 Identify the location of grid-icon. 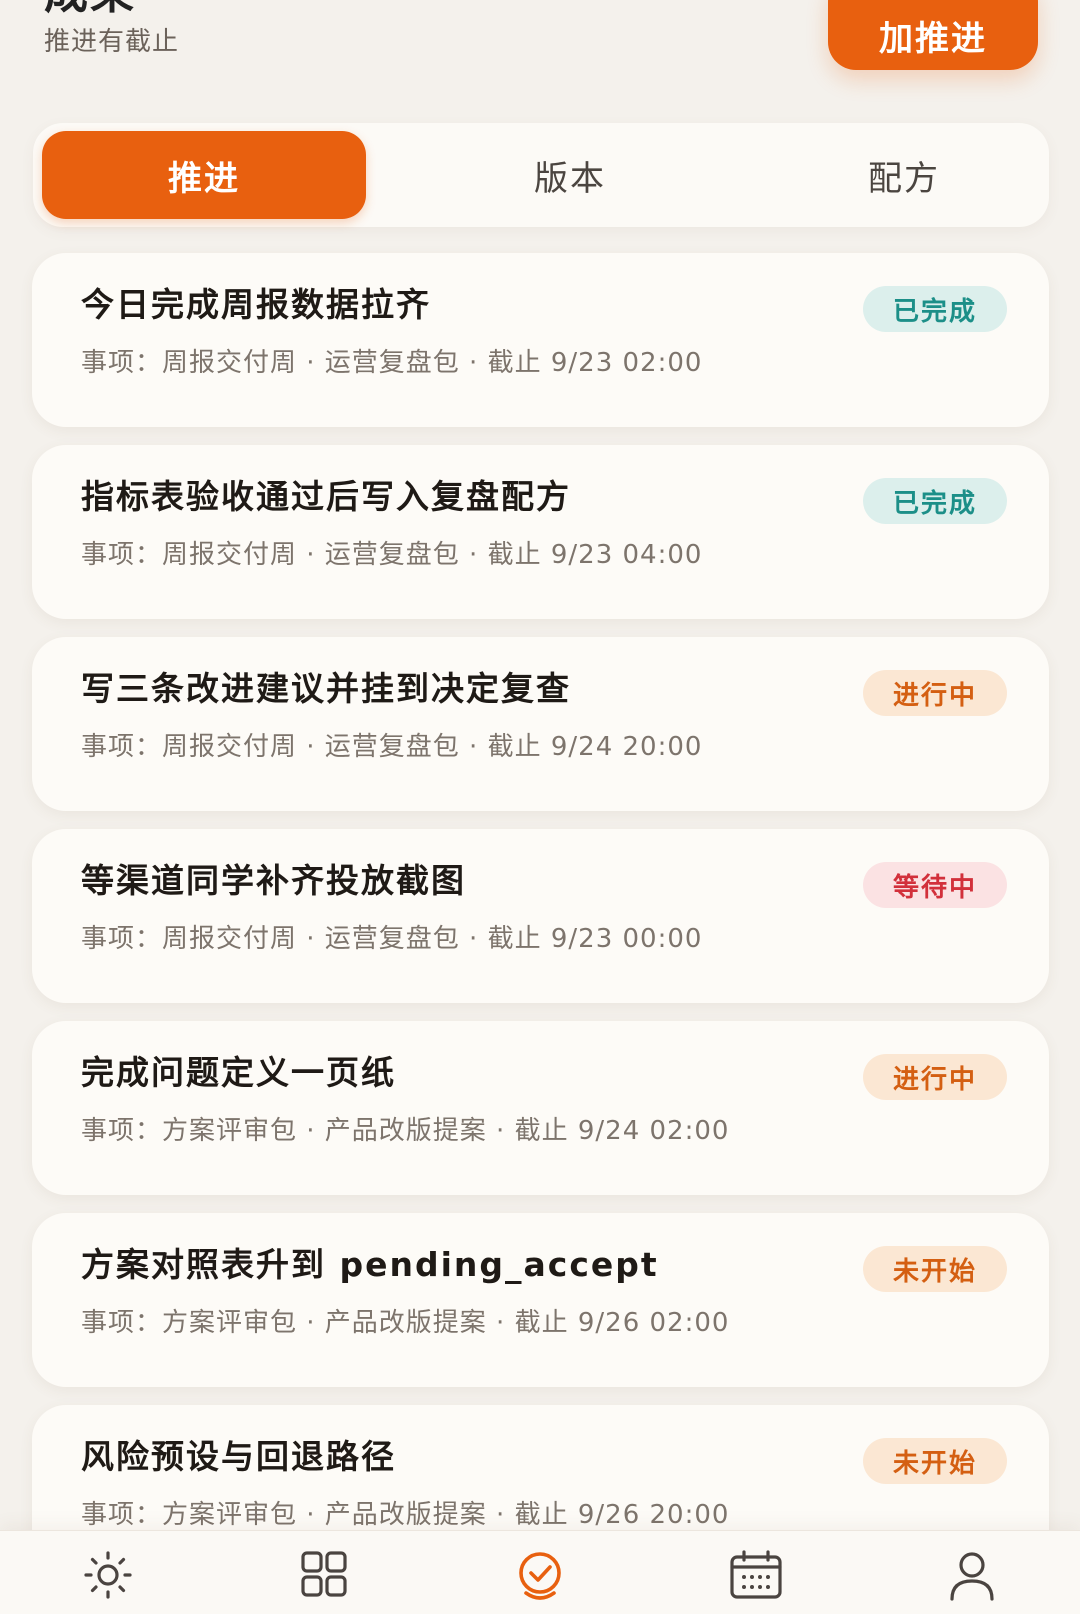
(324, 1574).